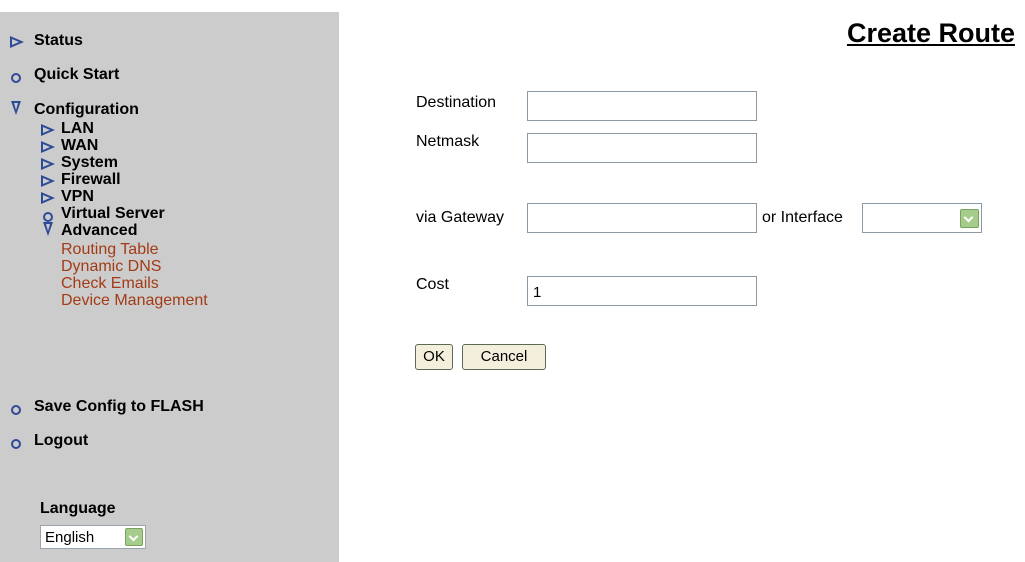 The image size is (1025, 562). I want to click on nav-firewall-label: Firewall, so click(91, 179).